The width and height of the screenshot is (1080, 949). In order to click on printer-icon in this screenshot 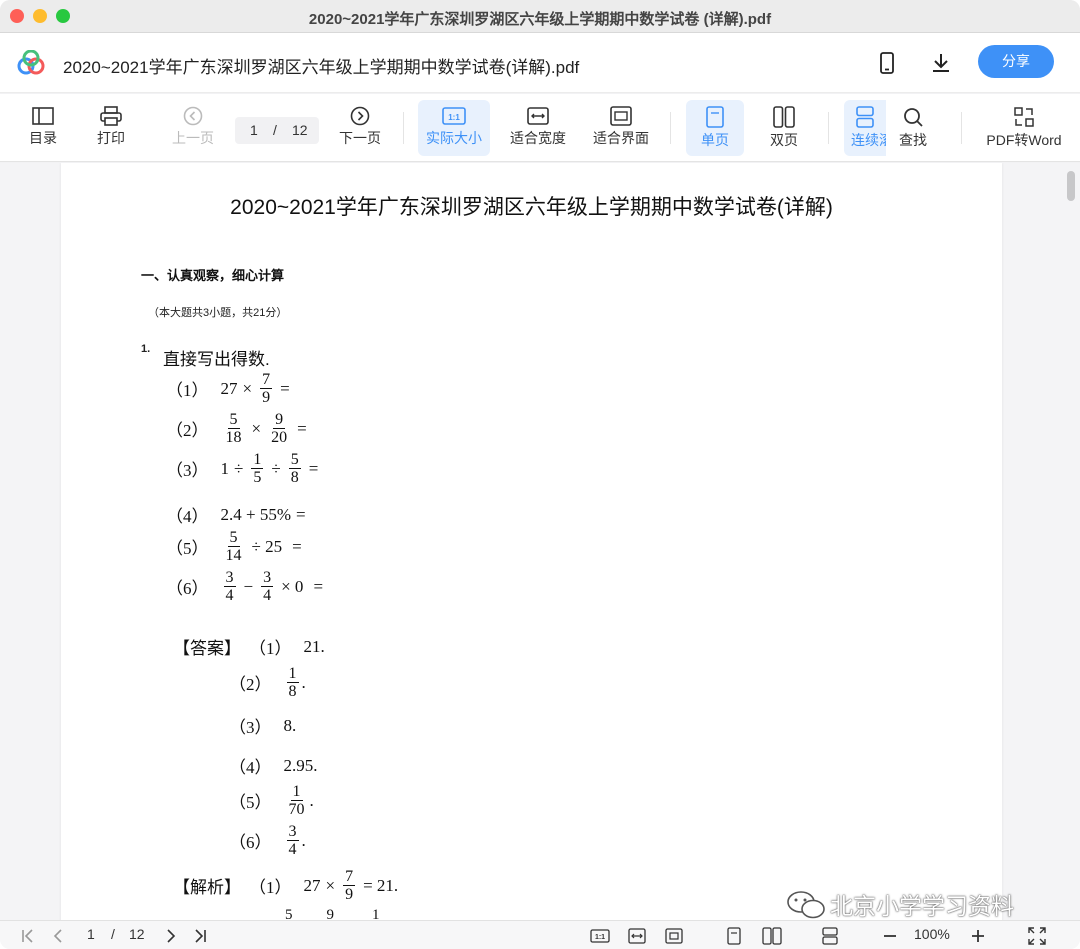, I will do `click(111, 116)`.